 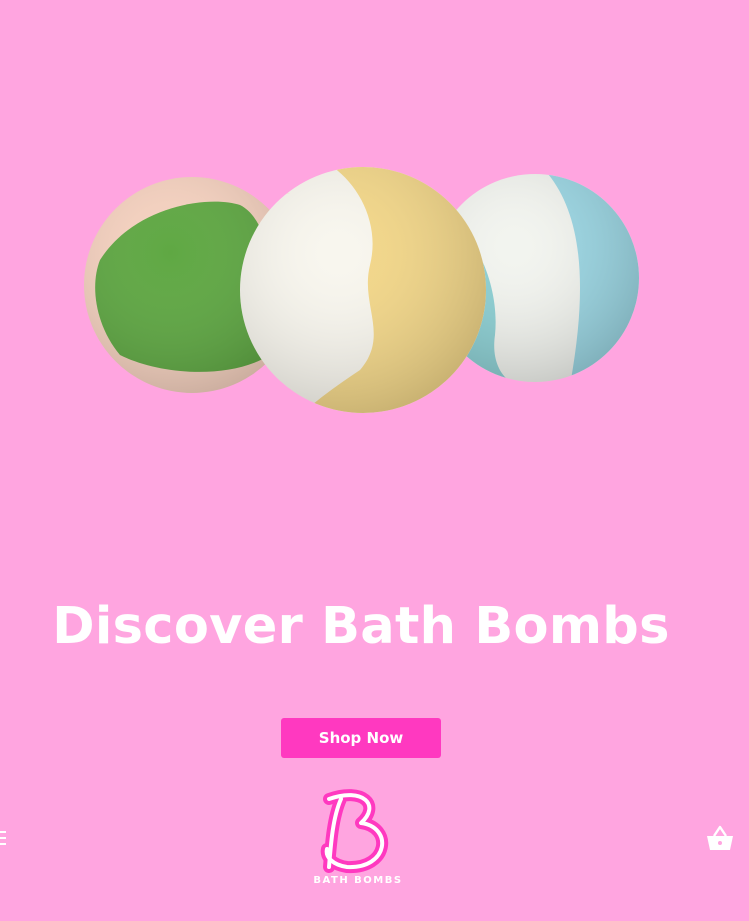 I want to click on hero-title: Discover Bath Bombs, so click(x=361, y=626).